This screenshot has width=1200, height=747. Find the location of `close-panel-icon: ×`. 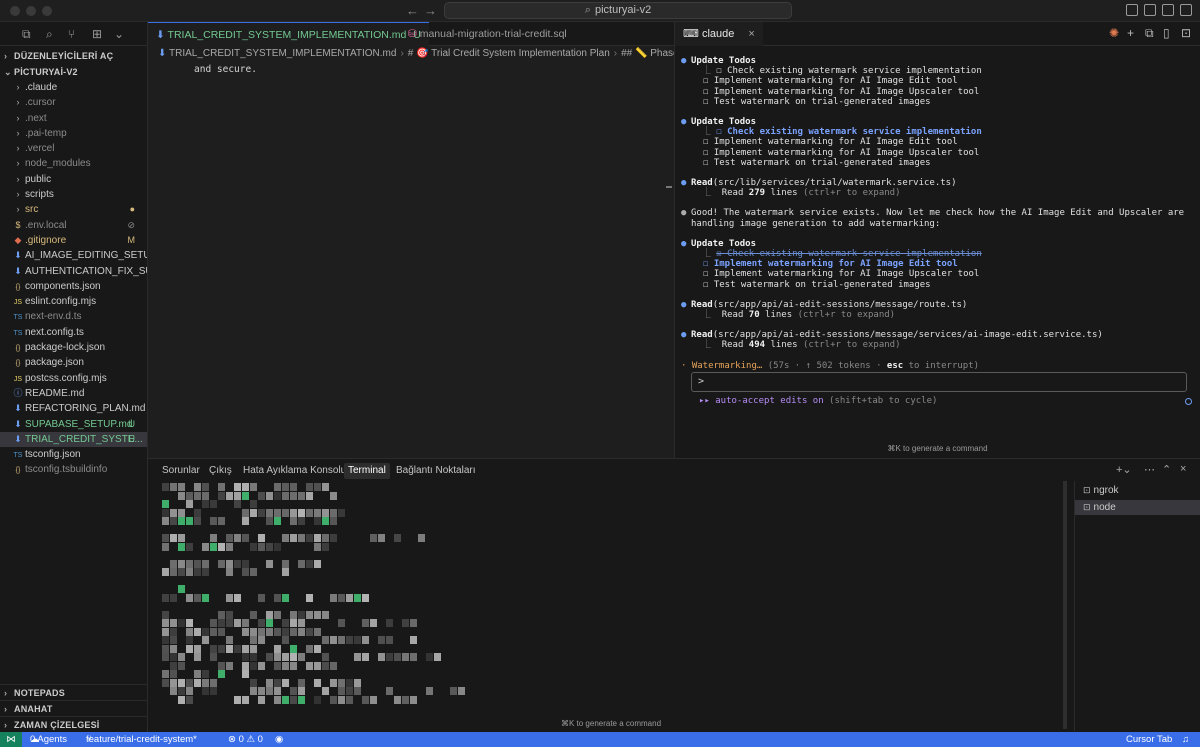

close-panel-icon: × is located at coordinates (1183, 469).